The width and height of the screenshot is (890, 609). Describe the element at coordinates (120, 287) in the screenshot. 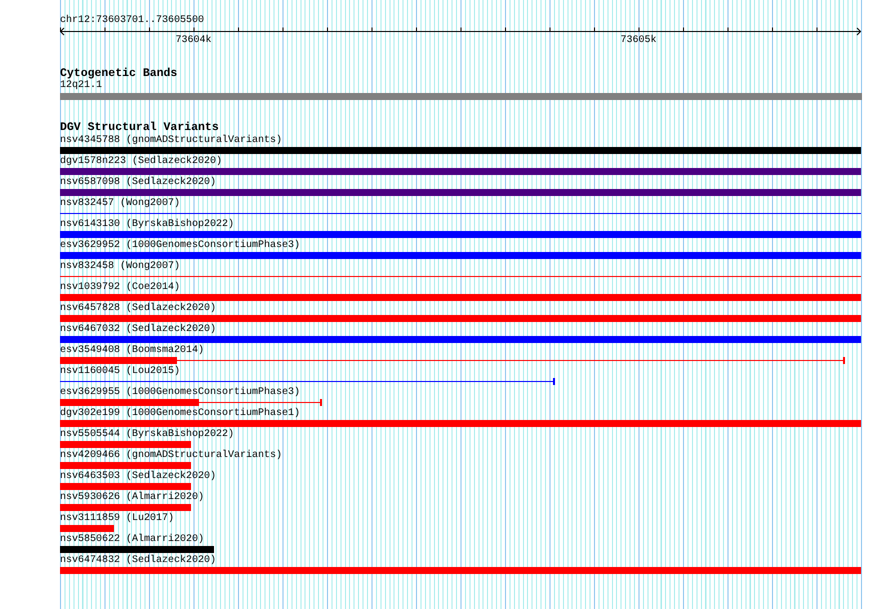

I see `feature-label: nsv1039792 (Coe2014)` at that location.